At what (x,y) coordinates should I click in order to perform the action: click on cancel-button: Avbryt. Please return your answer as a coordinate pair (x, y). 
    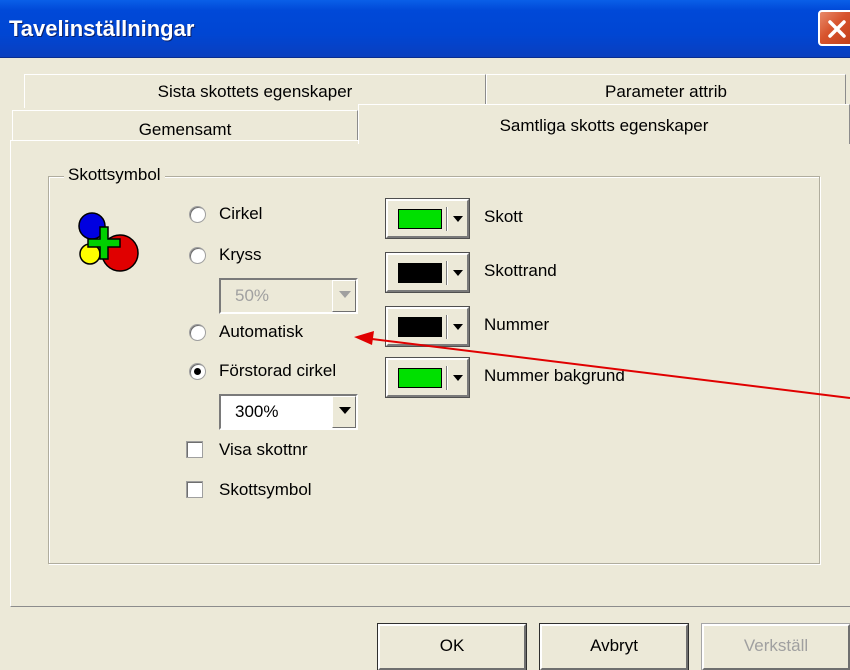
    Looking at the image, I should click on (614, 646).